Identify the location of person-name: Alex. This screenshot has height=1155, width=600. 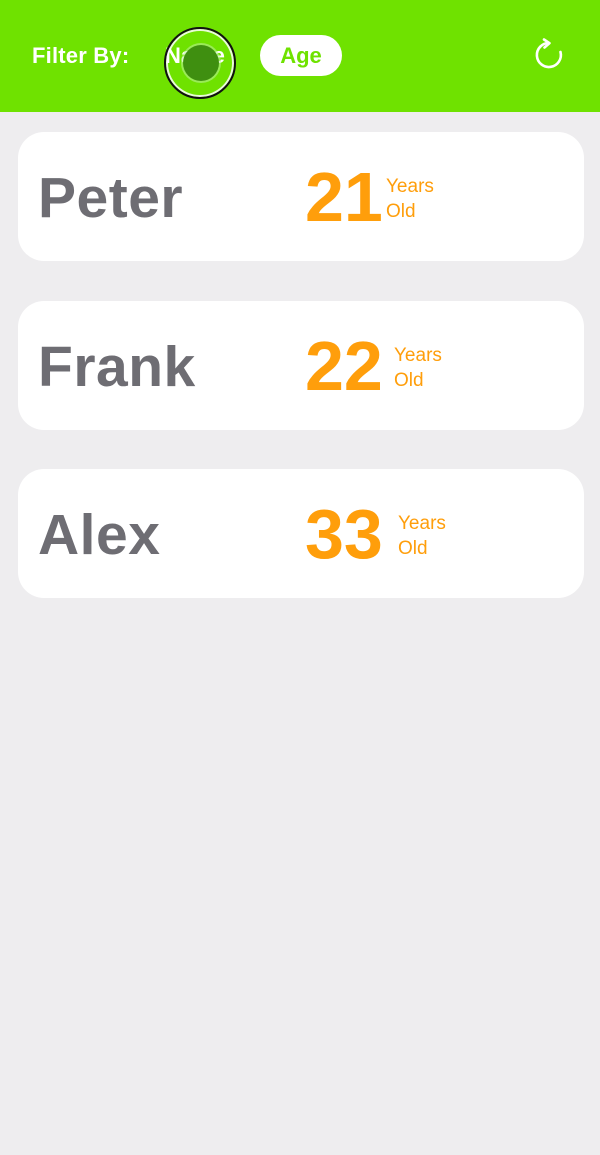
(99, 535).